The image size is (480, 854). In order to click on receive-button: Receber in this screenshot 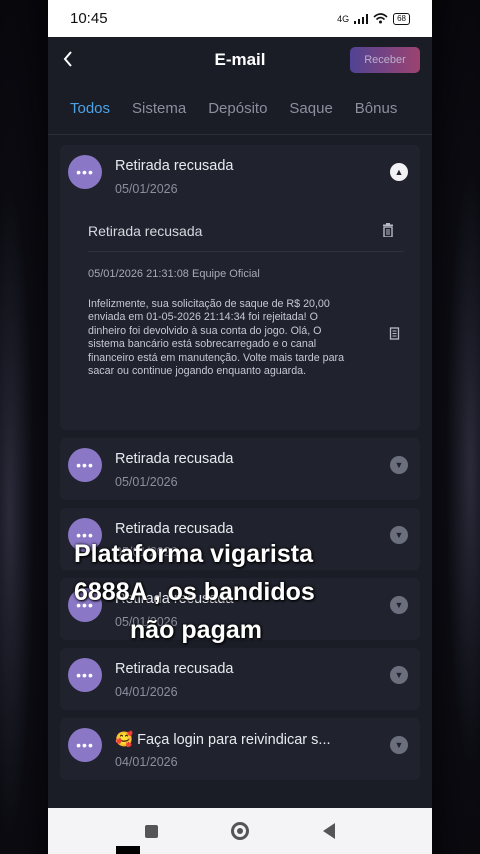, I will do `click(385, 60)`.